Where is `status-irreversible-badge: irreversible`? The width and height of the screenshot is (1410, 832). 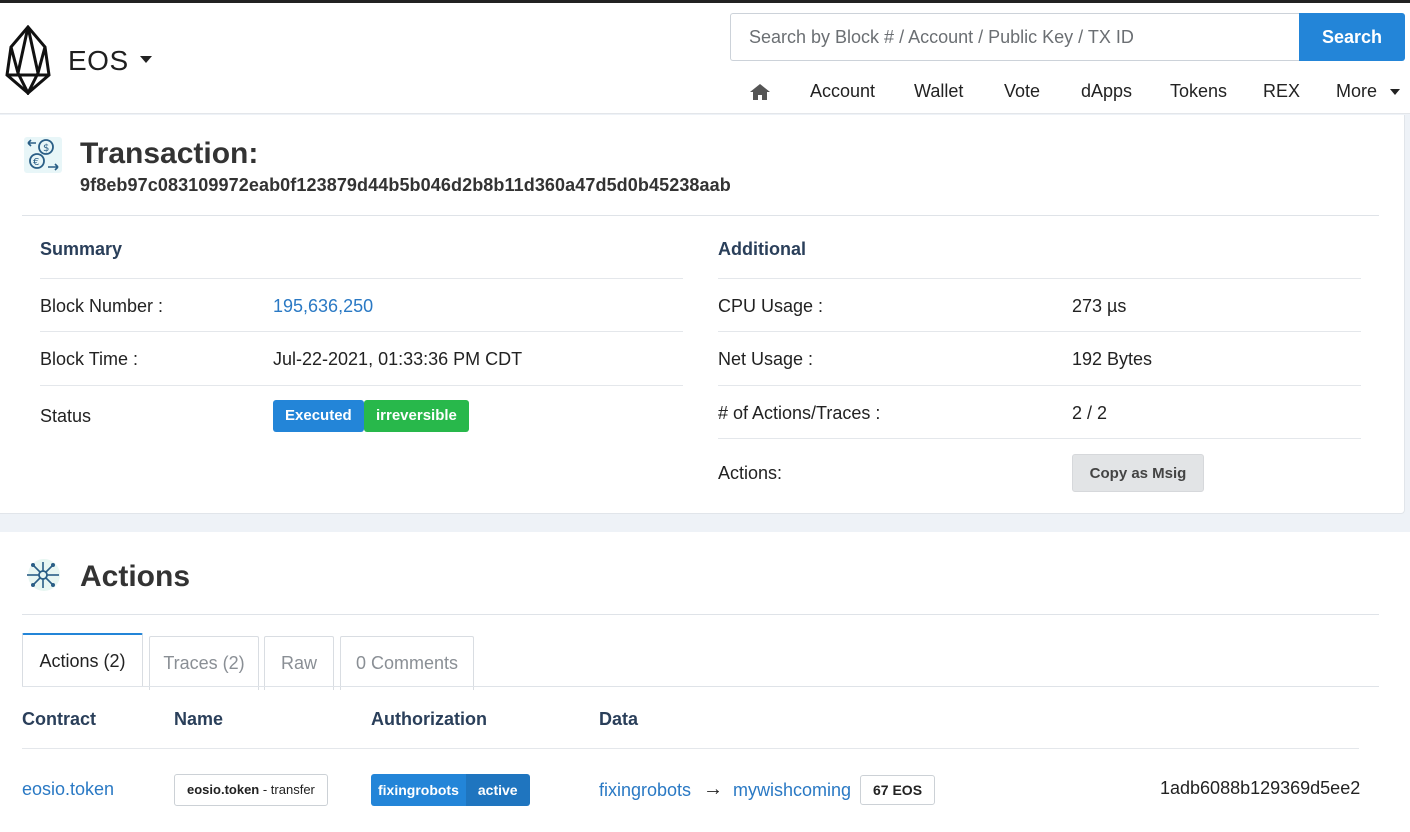 status-irreversible-badge: irreversible is located at coordinates (416, 416).